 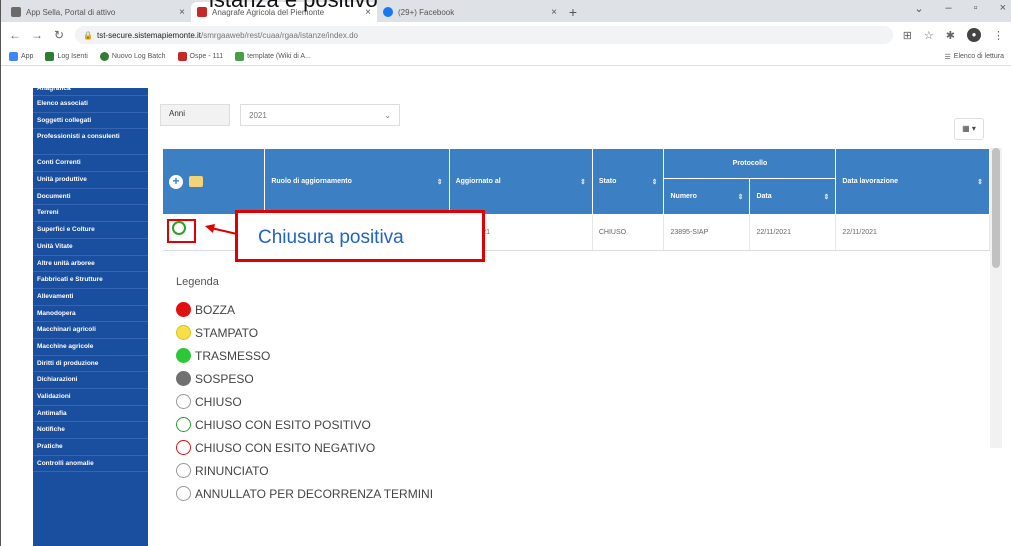 I want to click on sidebar-item: Terreni, so click(x=90, y=214).